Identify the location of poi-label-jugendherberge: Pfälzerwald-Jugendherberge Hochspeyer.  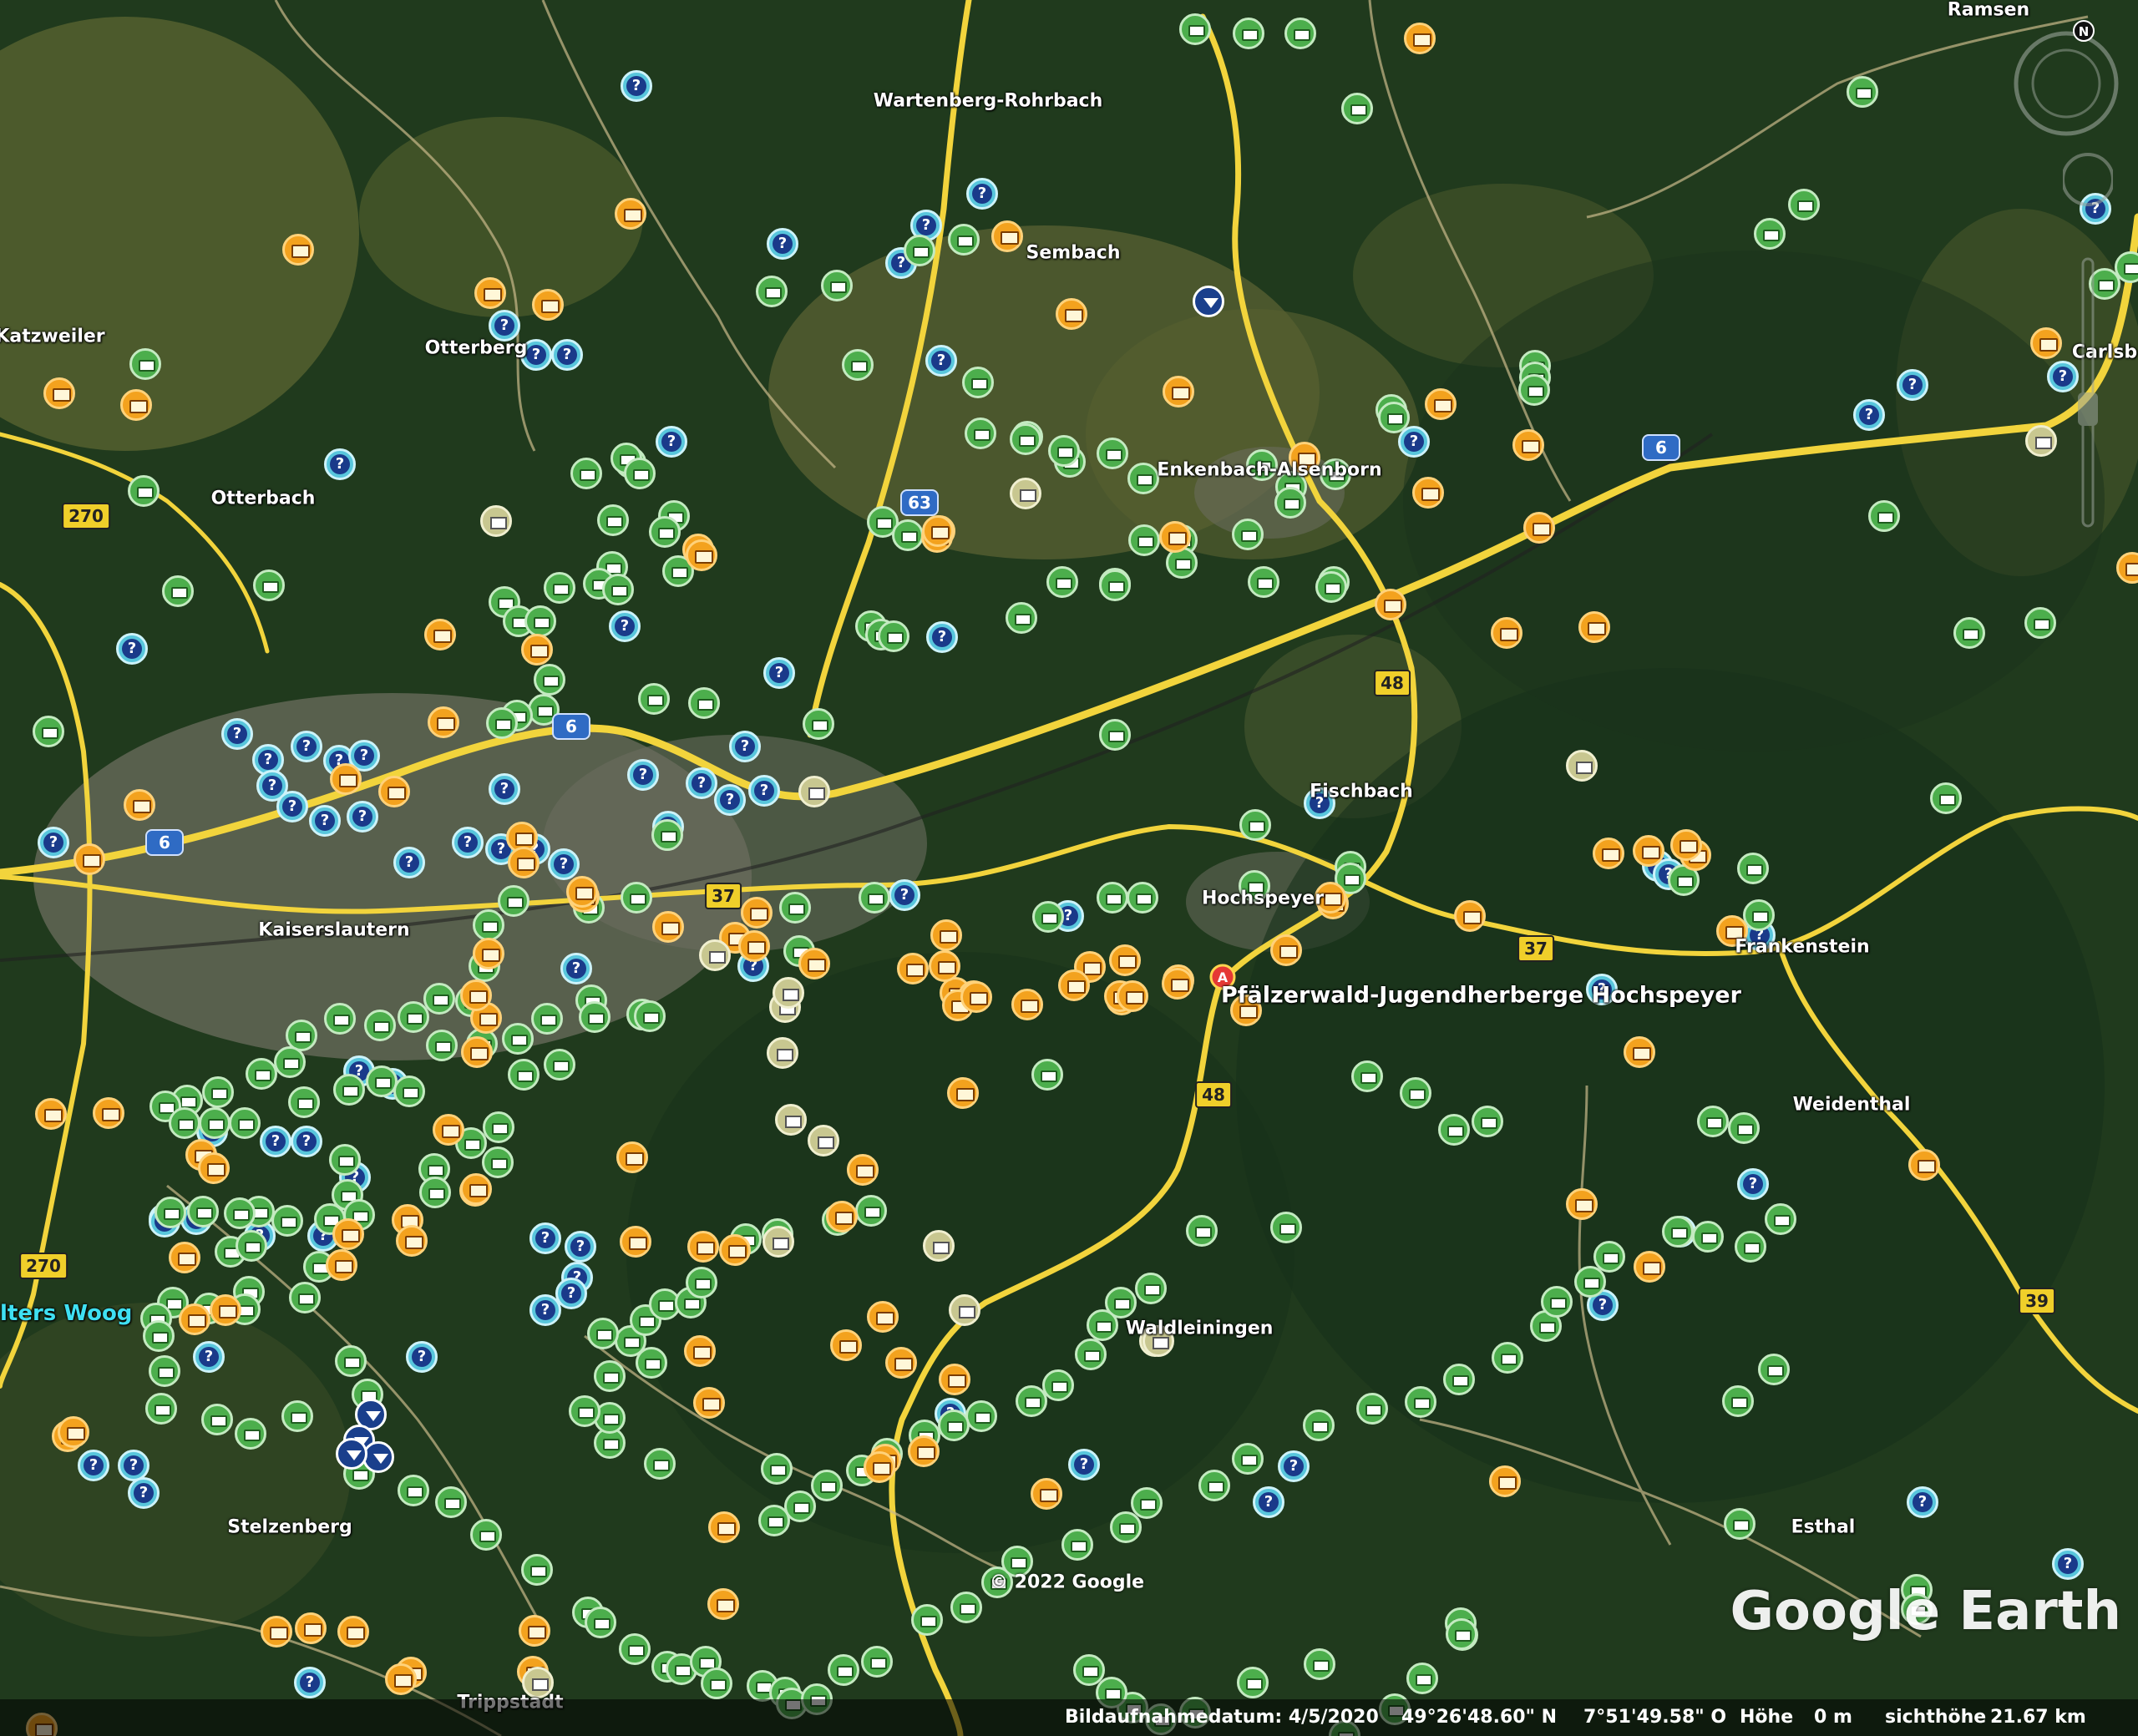
(1481, 996).